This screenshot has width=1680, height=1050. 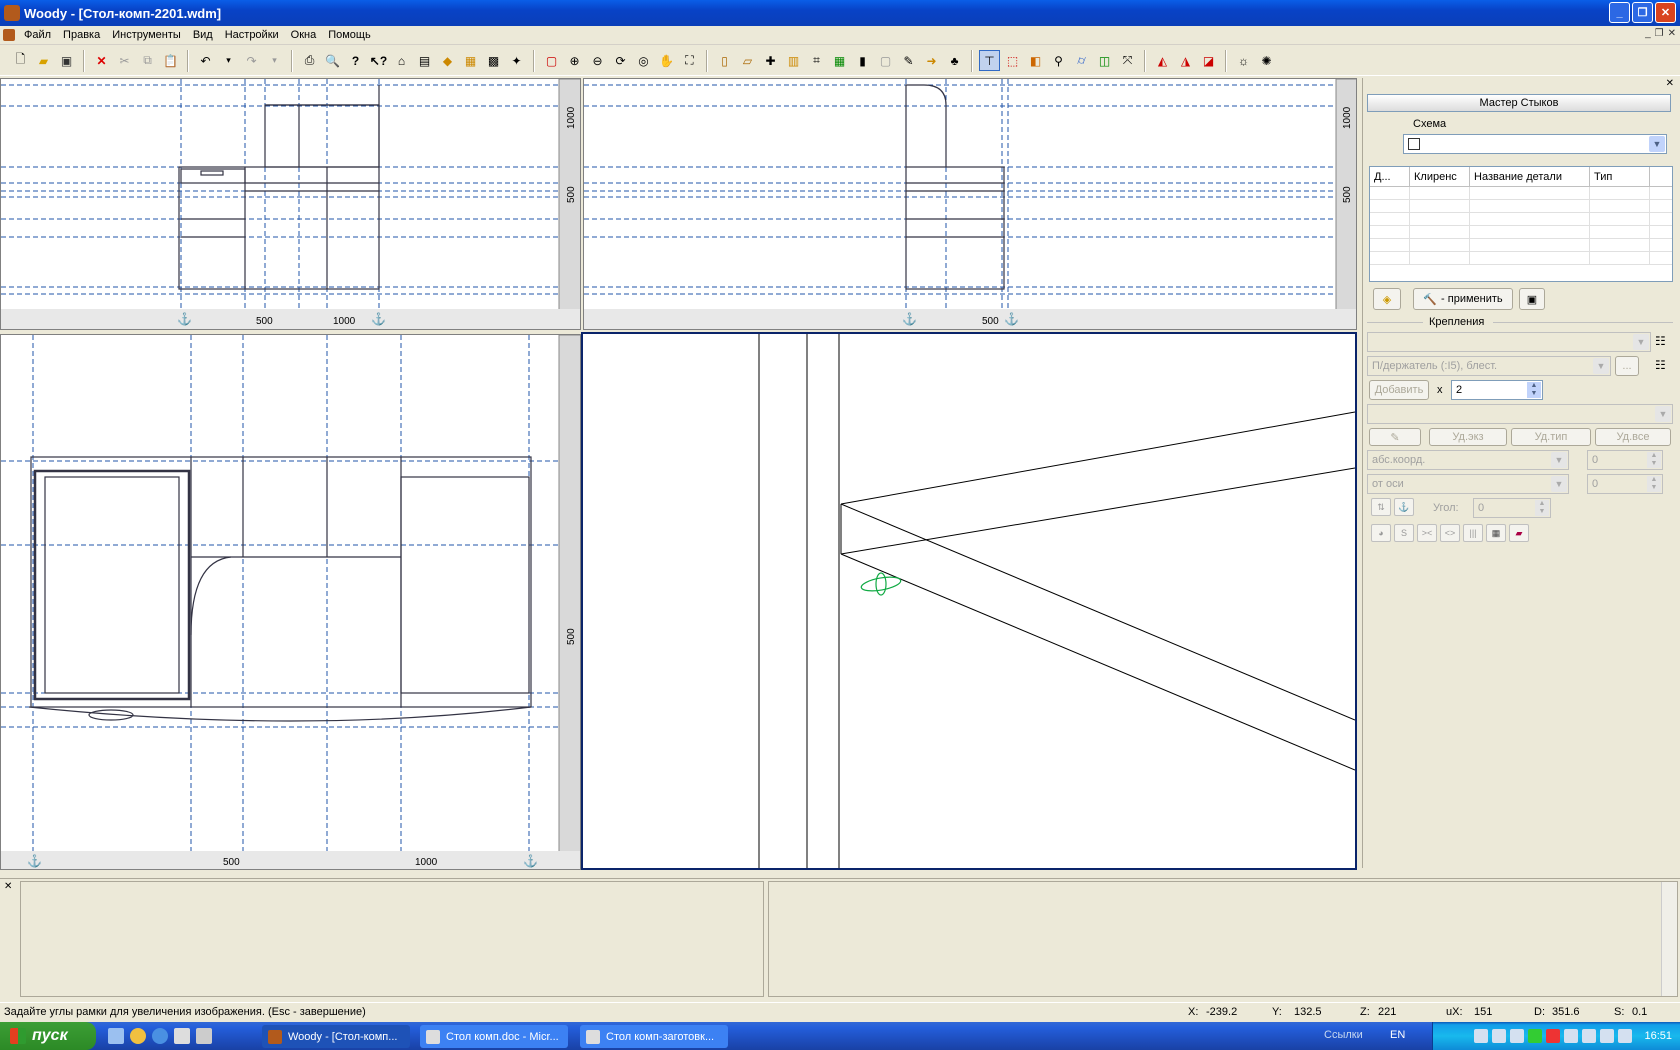 I want to click on tool-red-c-icon: ◪, so click(x=1208, y=60).